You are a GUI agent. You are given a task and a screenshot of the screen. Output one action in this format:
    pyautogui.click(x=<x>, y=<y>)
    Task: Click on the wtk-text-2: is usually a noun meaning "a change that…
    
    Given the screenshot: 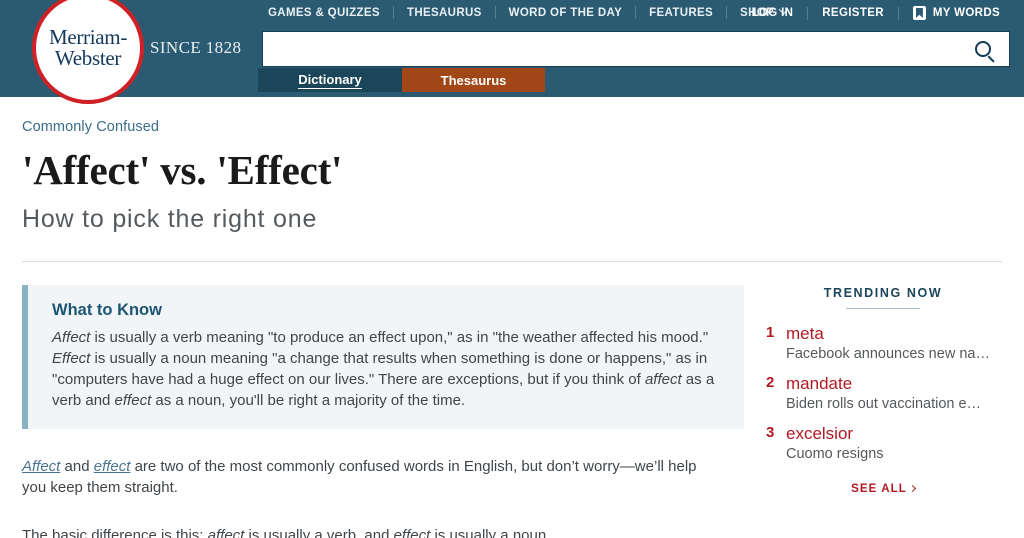 What is the action you would take?
    pyautogui.click(x=380, y=369)
    